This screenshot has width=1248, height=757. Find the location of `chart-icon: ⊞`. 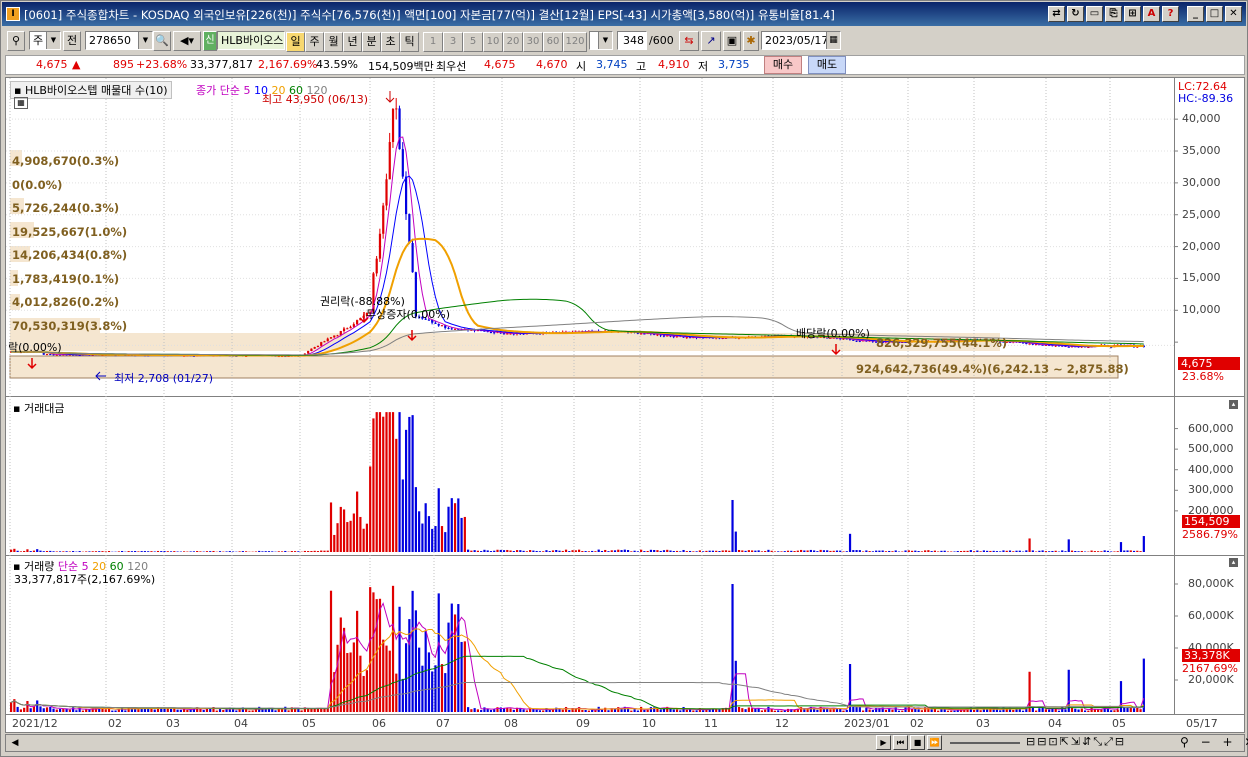

chart-icon: ⊞ is located at coordinates (1132, 14).